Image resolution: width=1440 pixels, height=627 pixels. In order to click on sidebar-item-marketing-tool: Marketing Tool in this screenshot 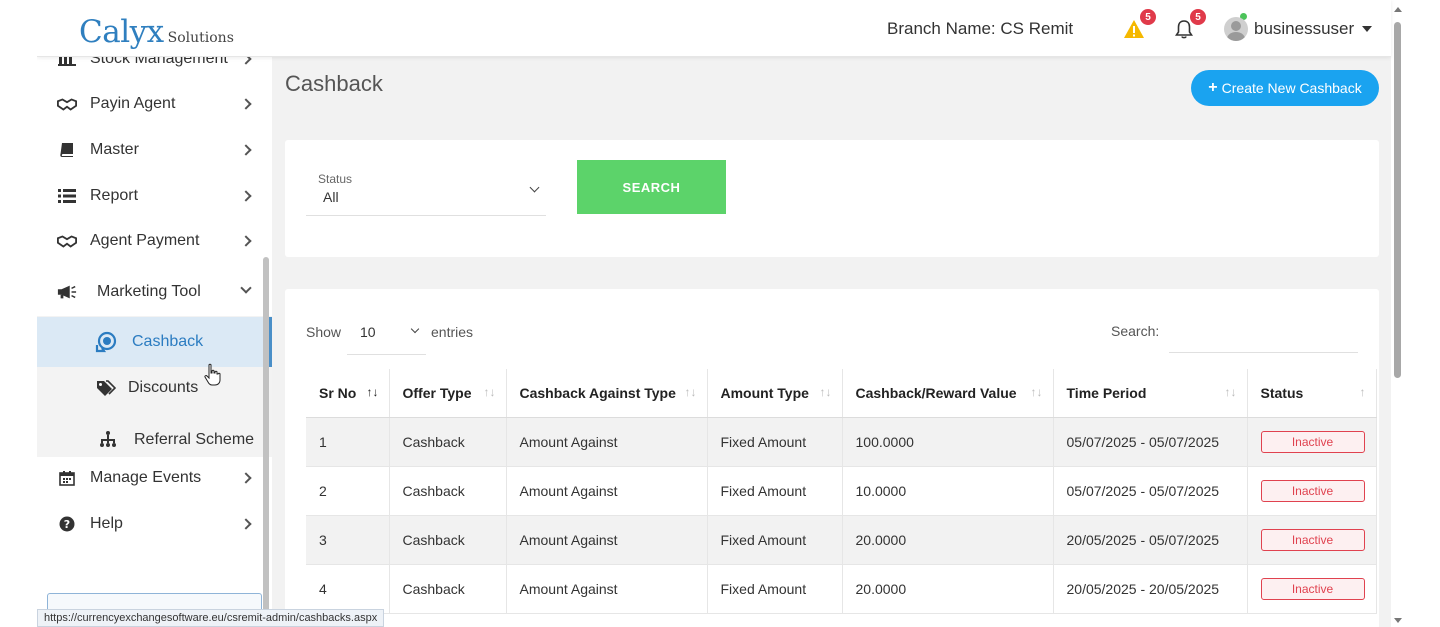, I will do `click(154, 292)`.